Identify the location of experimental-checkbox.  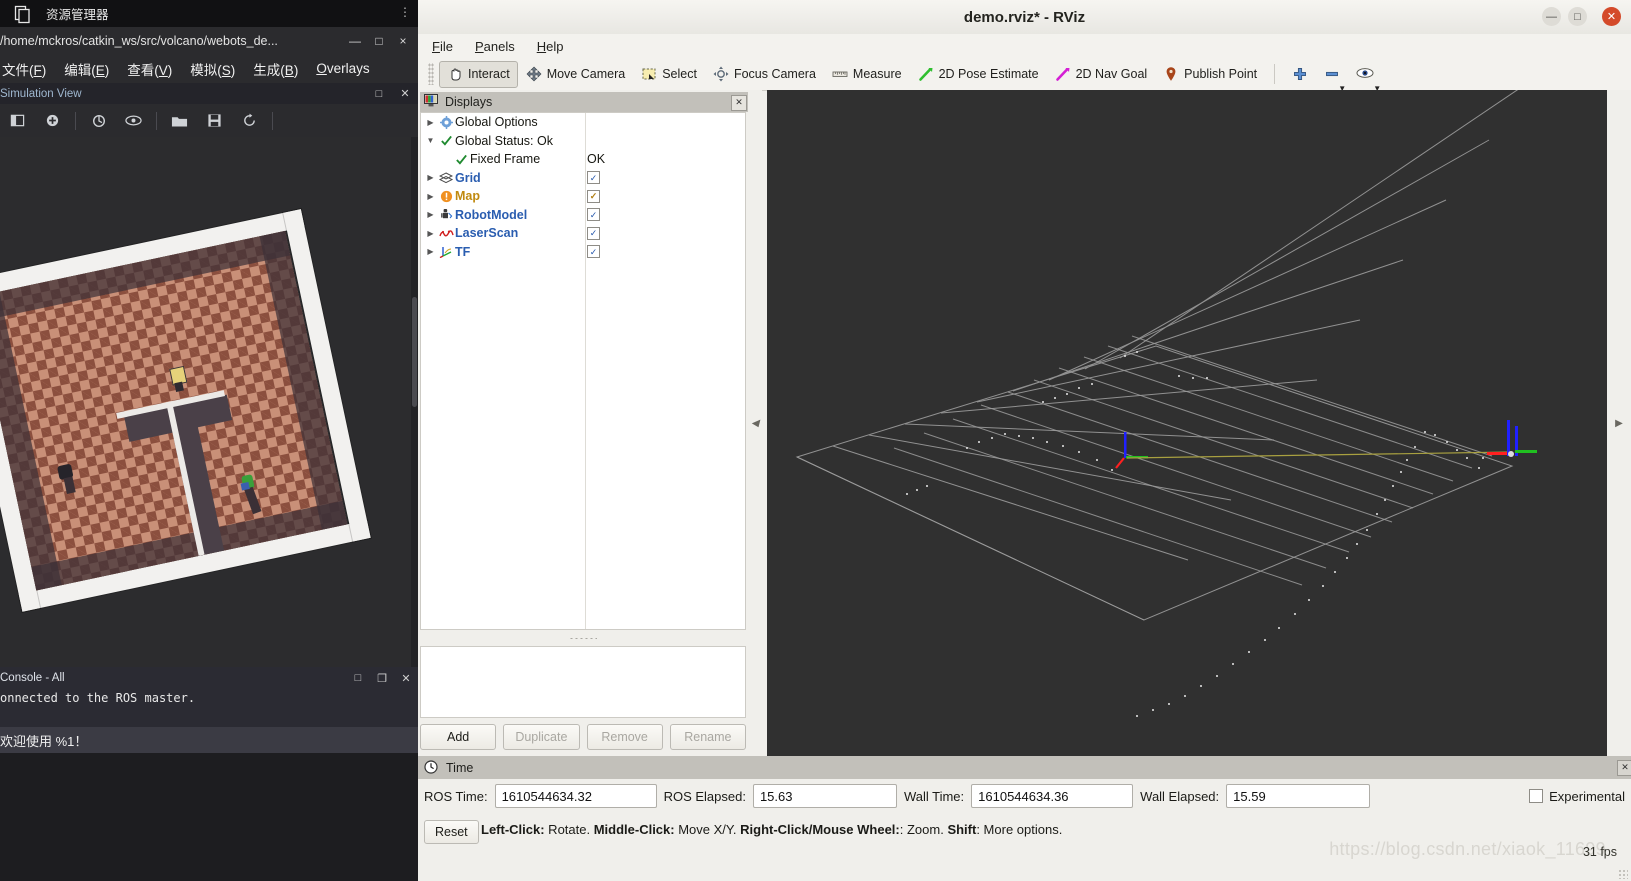
(1536, 796).